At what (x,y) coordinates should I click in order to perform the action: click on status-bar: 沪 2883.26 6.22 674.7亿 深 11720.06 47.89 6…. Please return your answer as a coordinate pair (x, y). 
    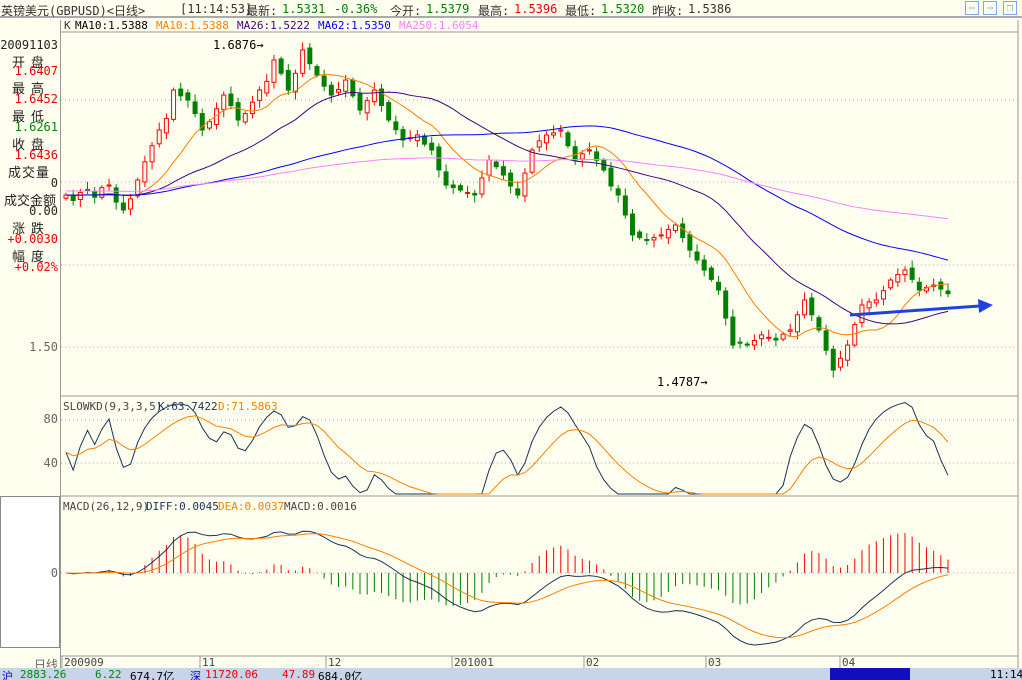
    Looking at the image, I should click on (511, 674).